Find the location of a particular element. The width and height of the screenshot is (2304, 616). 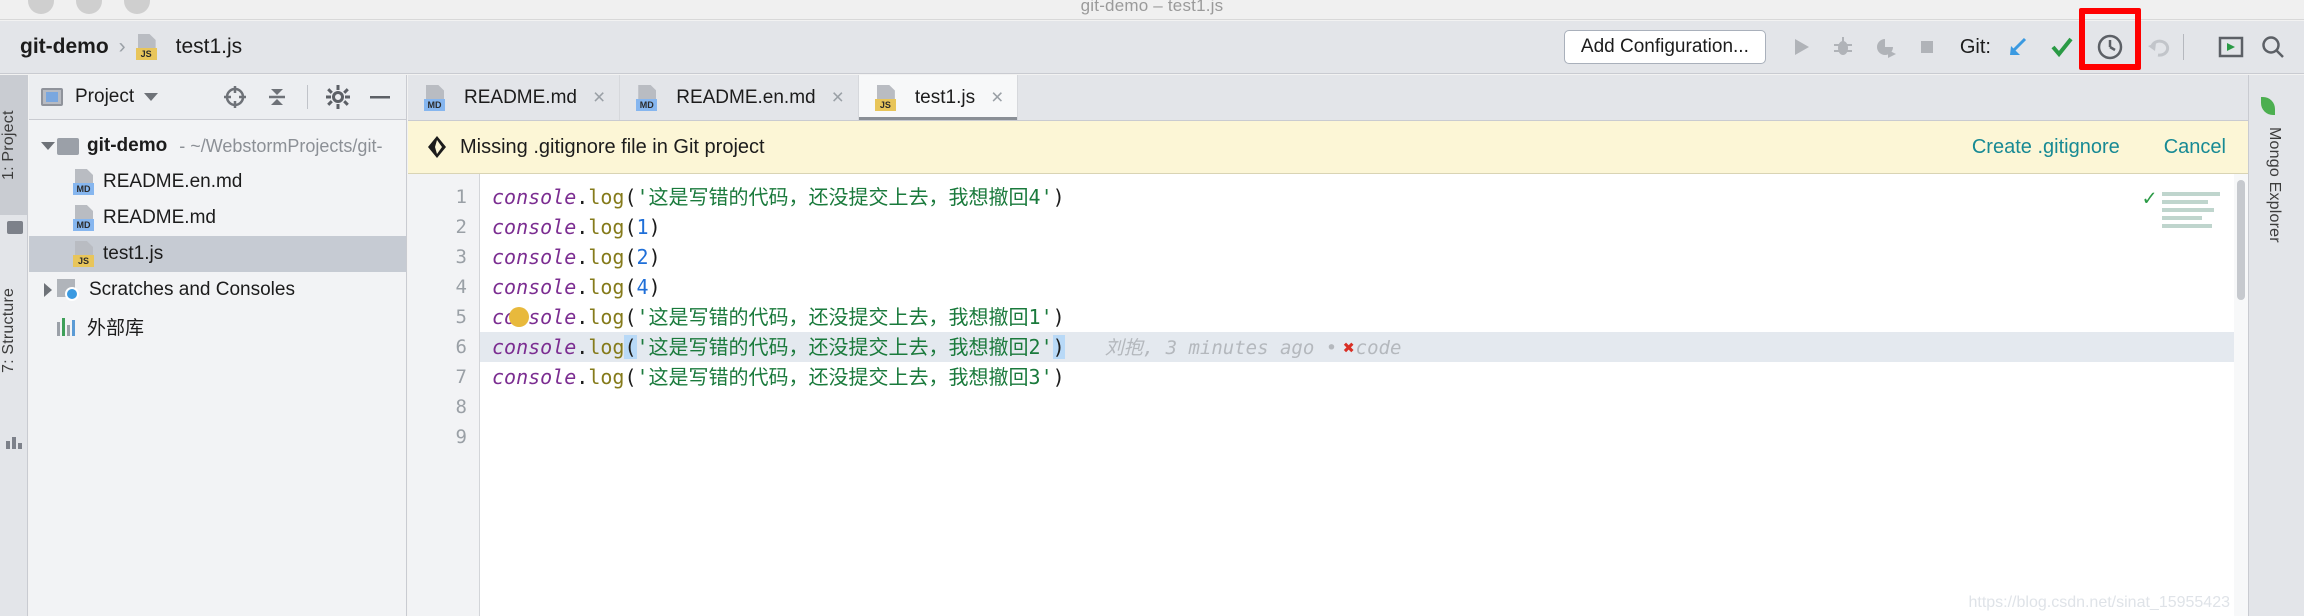

line-number: 8 is located at coordinates (461, 407).